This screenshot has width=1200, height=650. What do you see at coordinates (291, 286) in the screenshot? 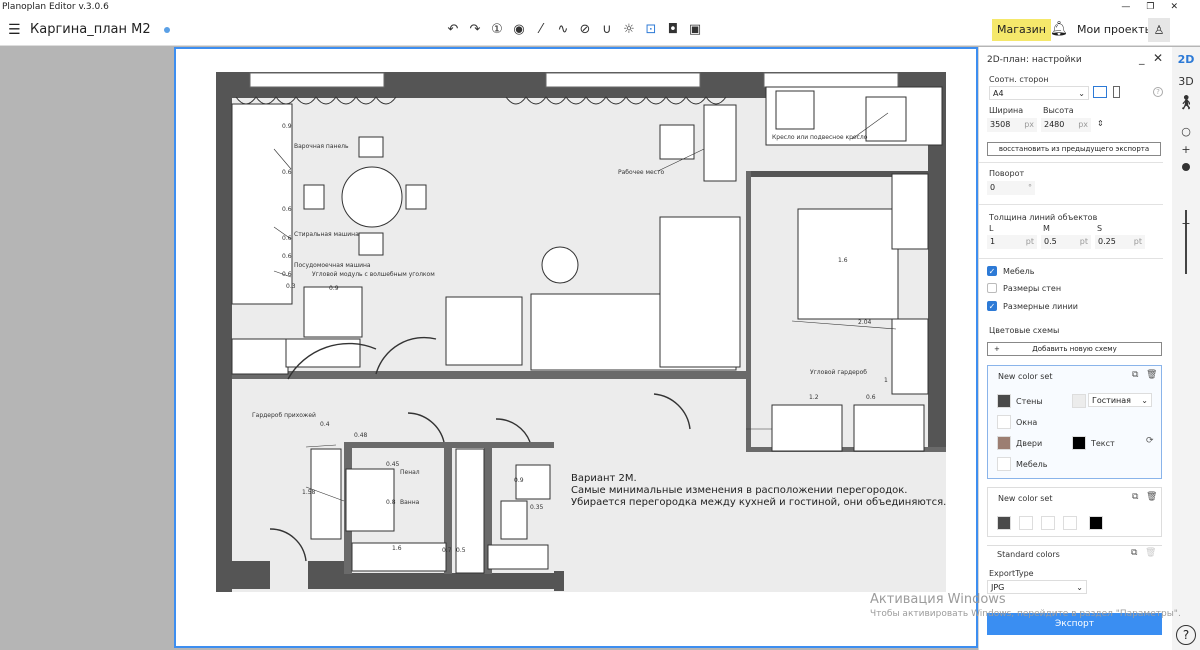
I see `dim-0-3: 0.3` at bounding box center [291, 286].